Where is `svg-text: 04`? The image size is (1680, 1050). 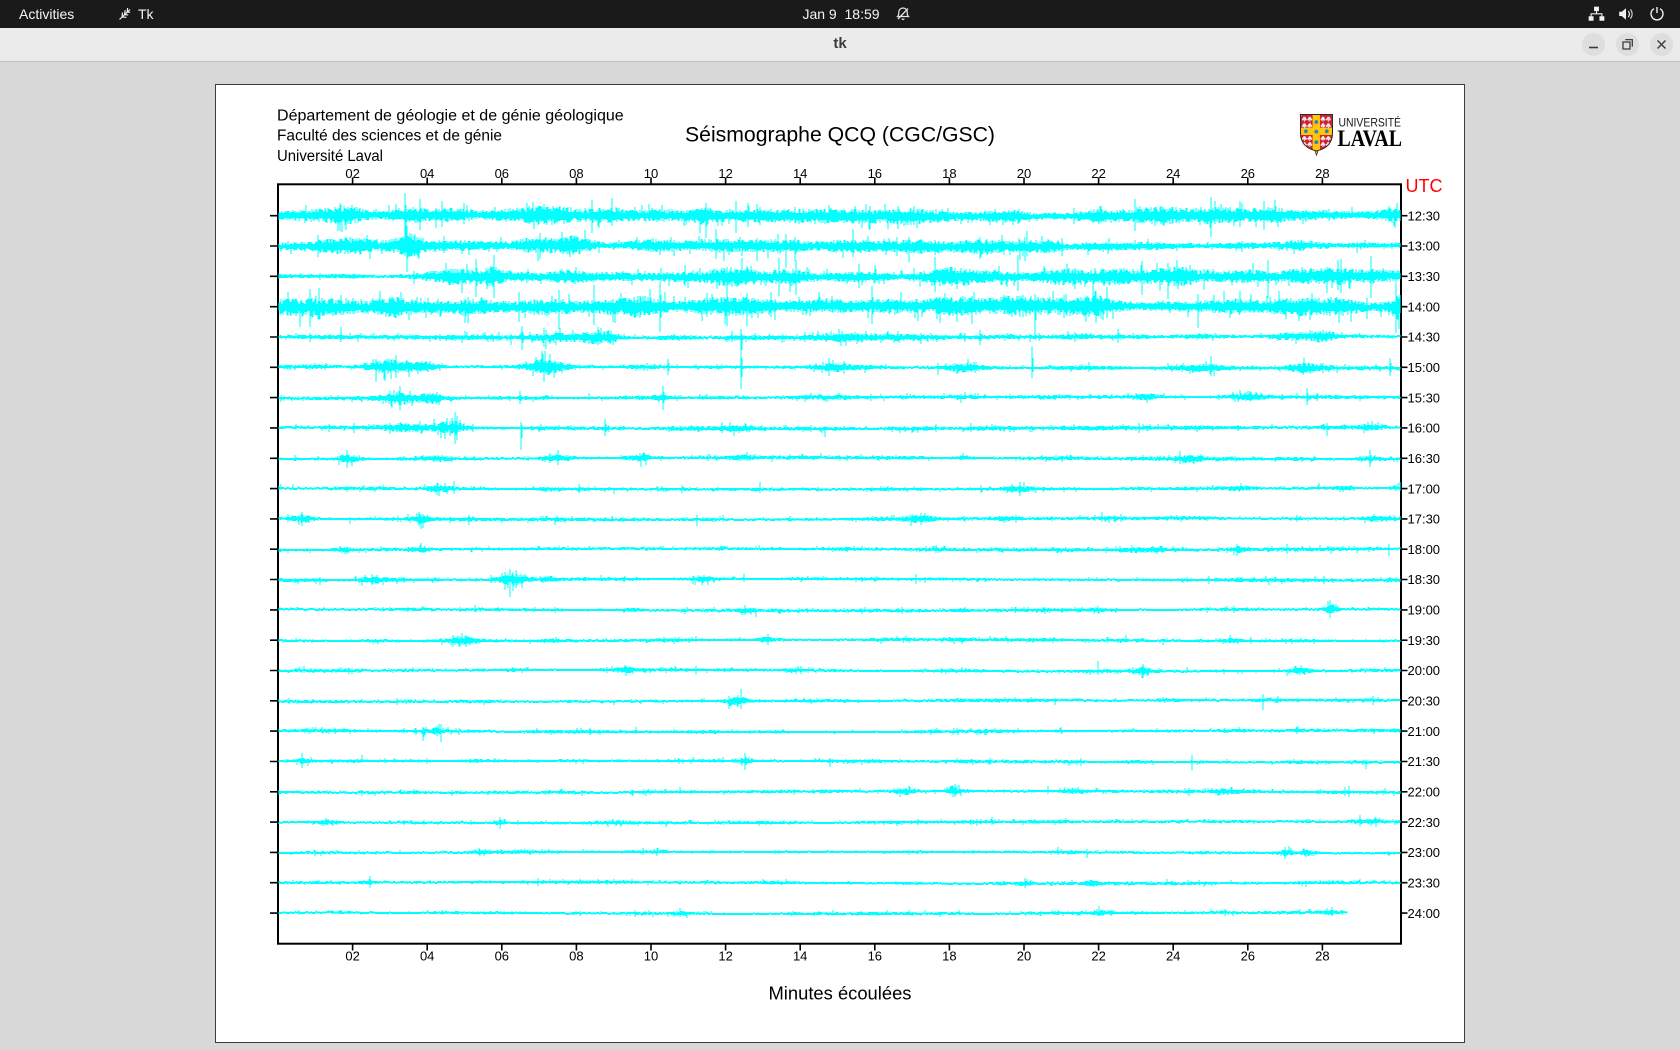
svg-text: 04 is located at coordinates (427, 956).